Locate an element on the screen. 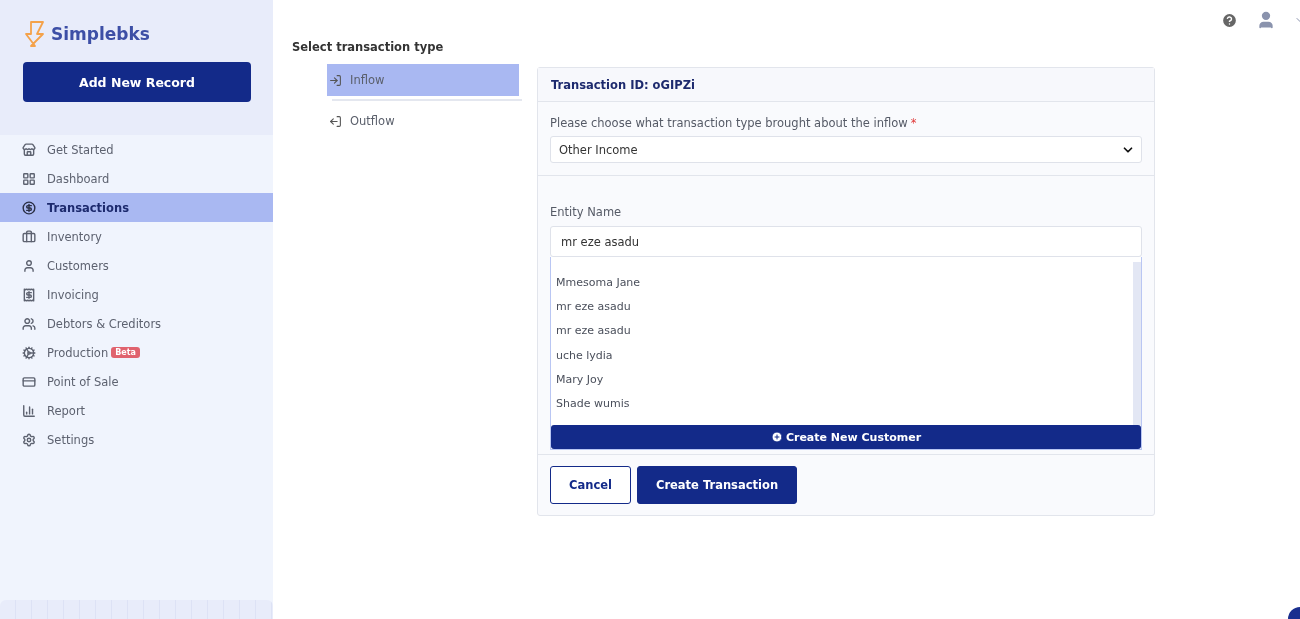  create-transaction-button: Create Transaction is located at coordinates (717, 485).